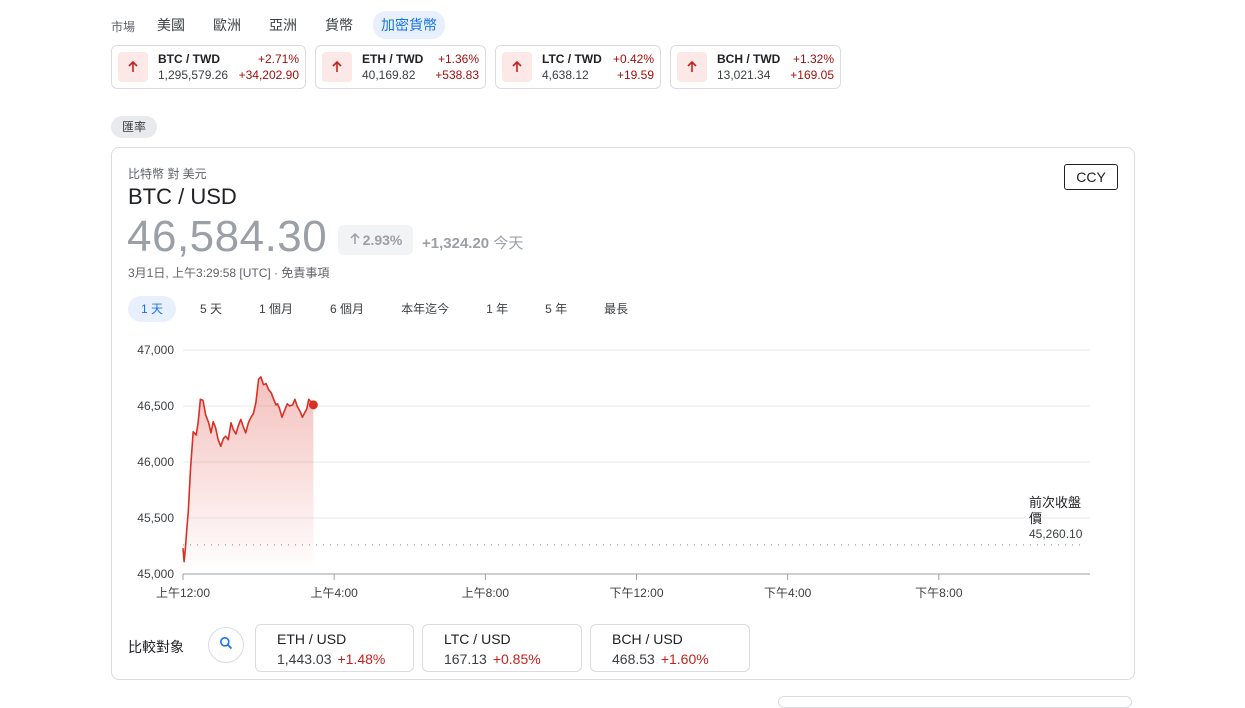 This screenshot has width=1245, height=708. I want to click on absolute-change: +1,324.20 今天, so click(472, 242).